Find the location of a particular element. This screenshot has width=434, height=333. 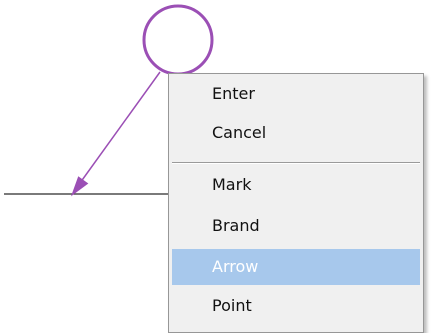

circle-shape is located at coordinates (178, 40).